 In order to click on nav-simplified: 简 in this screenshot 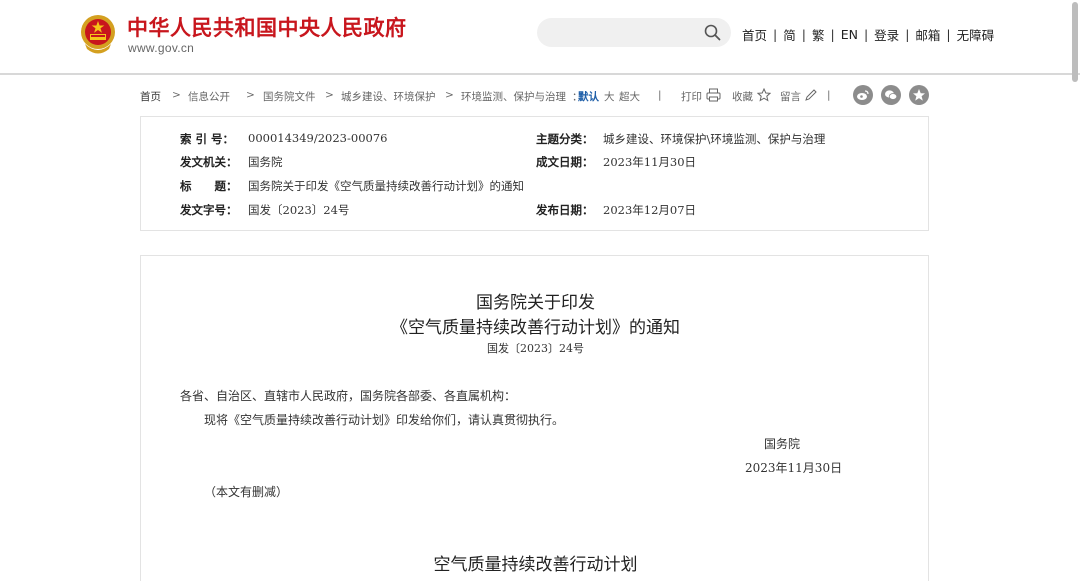, I will do `click(789, 34)`.